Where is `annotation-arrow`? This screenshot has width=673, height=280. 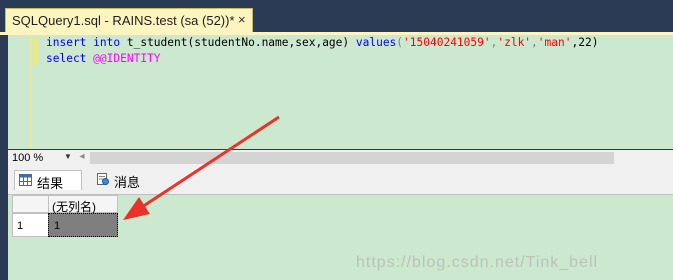
annotation-arrow is located at coordinates (201, 167).